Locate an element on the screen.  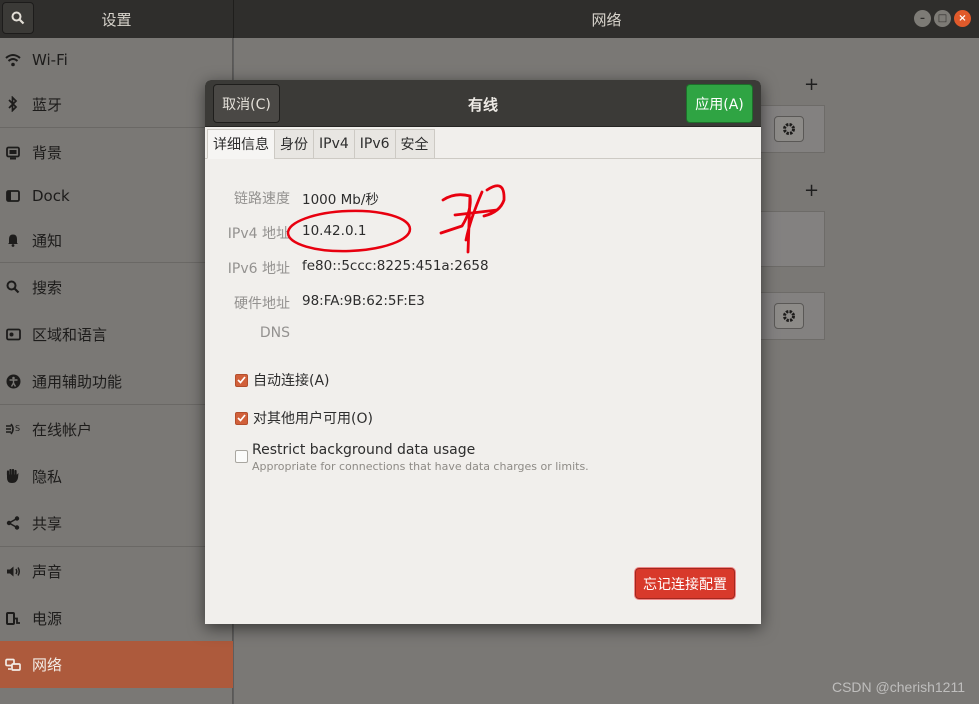
auto-connect-row: 自动连接(A) is located at coordinates (282, 380).